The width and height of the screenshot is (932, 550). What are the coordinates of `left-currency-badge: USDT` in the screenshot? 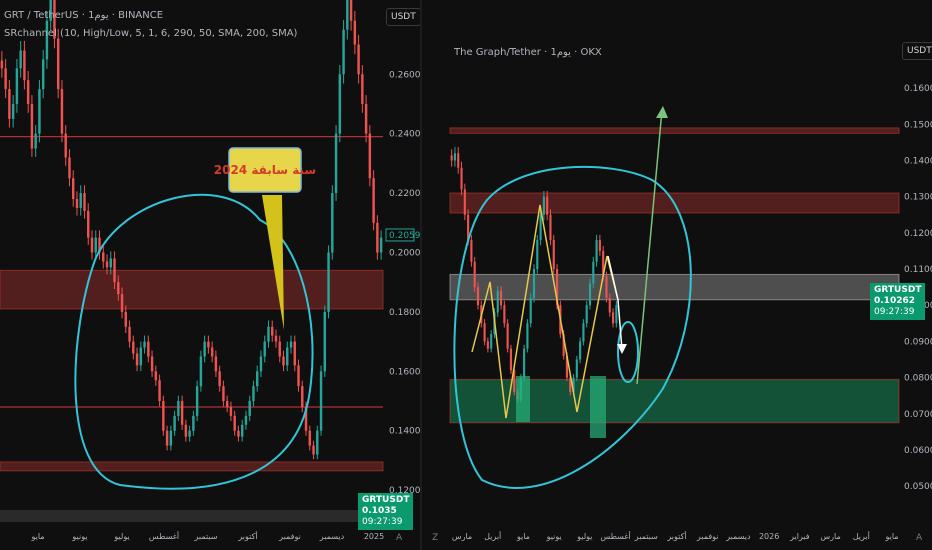 It's located at (403, 17).